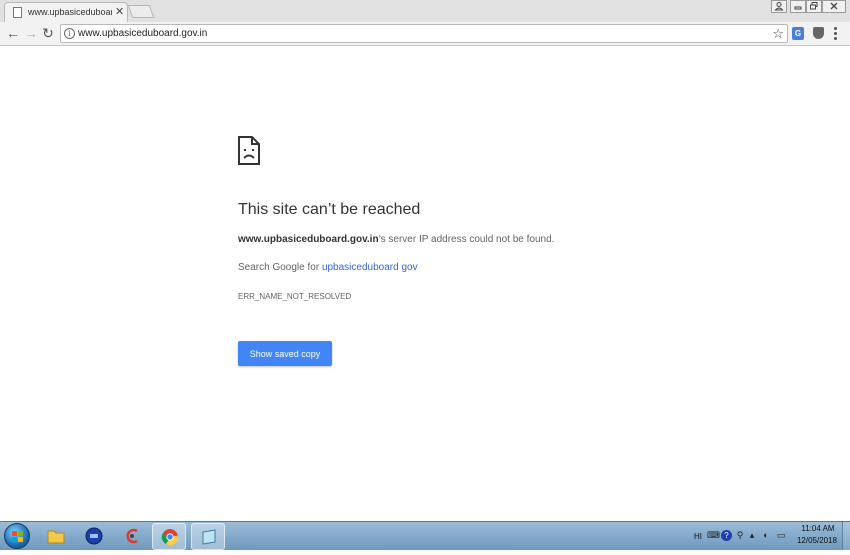 The image size is (850, 555). What do you see at coordinates (425, 535) in the screenshot?
I see `windows-taskbar: HI ⌨ ? ⚲ ▴ ◖ ▭ 11:04 AM 12/05/2018` at bounding box center [425, 535].